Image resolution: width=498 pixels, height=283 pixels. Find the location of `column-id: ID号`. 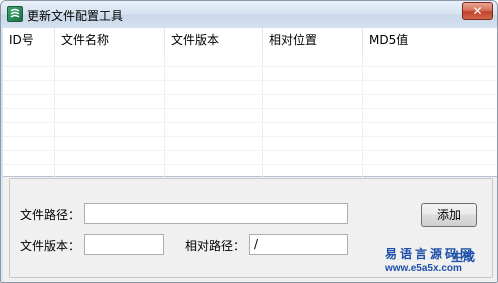

column-id: ID号 is located at coordinates (29, 40).